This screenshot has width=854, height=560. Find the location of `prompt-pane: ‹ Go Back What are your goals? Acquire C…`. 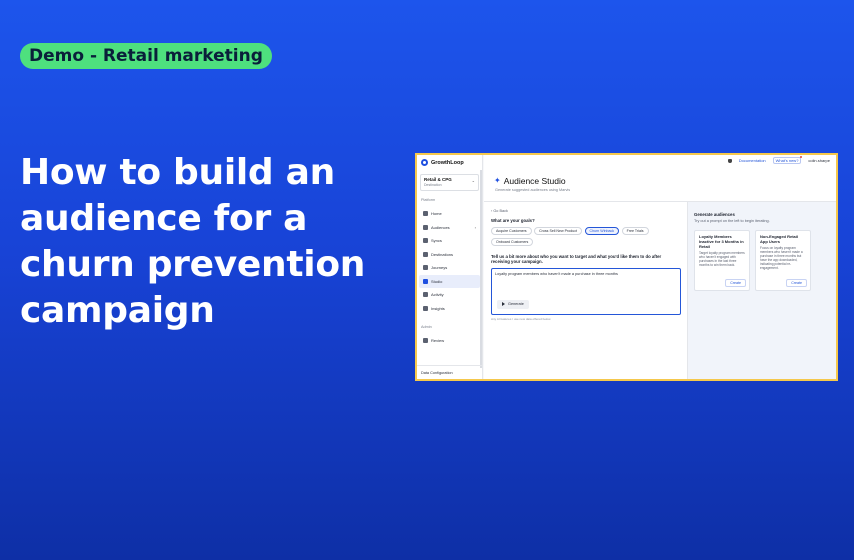

prompt-pane: ‹ Go Back What are your goals? Acquire C… is located at coordinates (585, 290).